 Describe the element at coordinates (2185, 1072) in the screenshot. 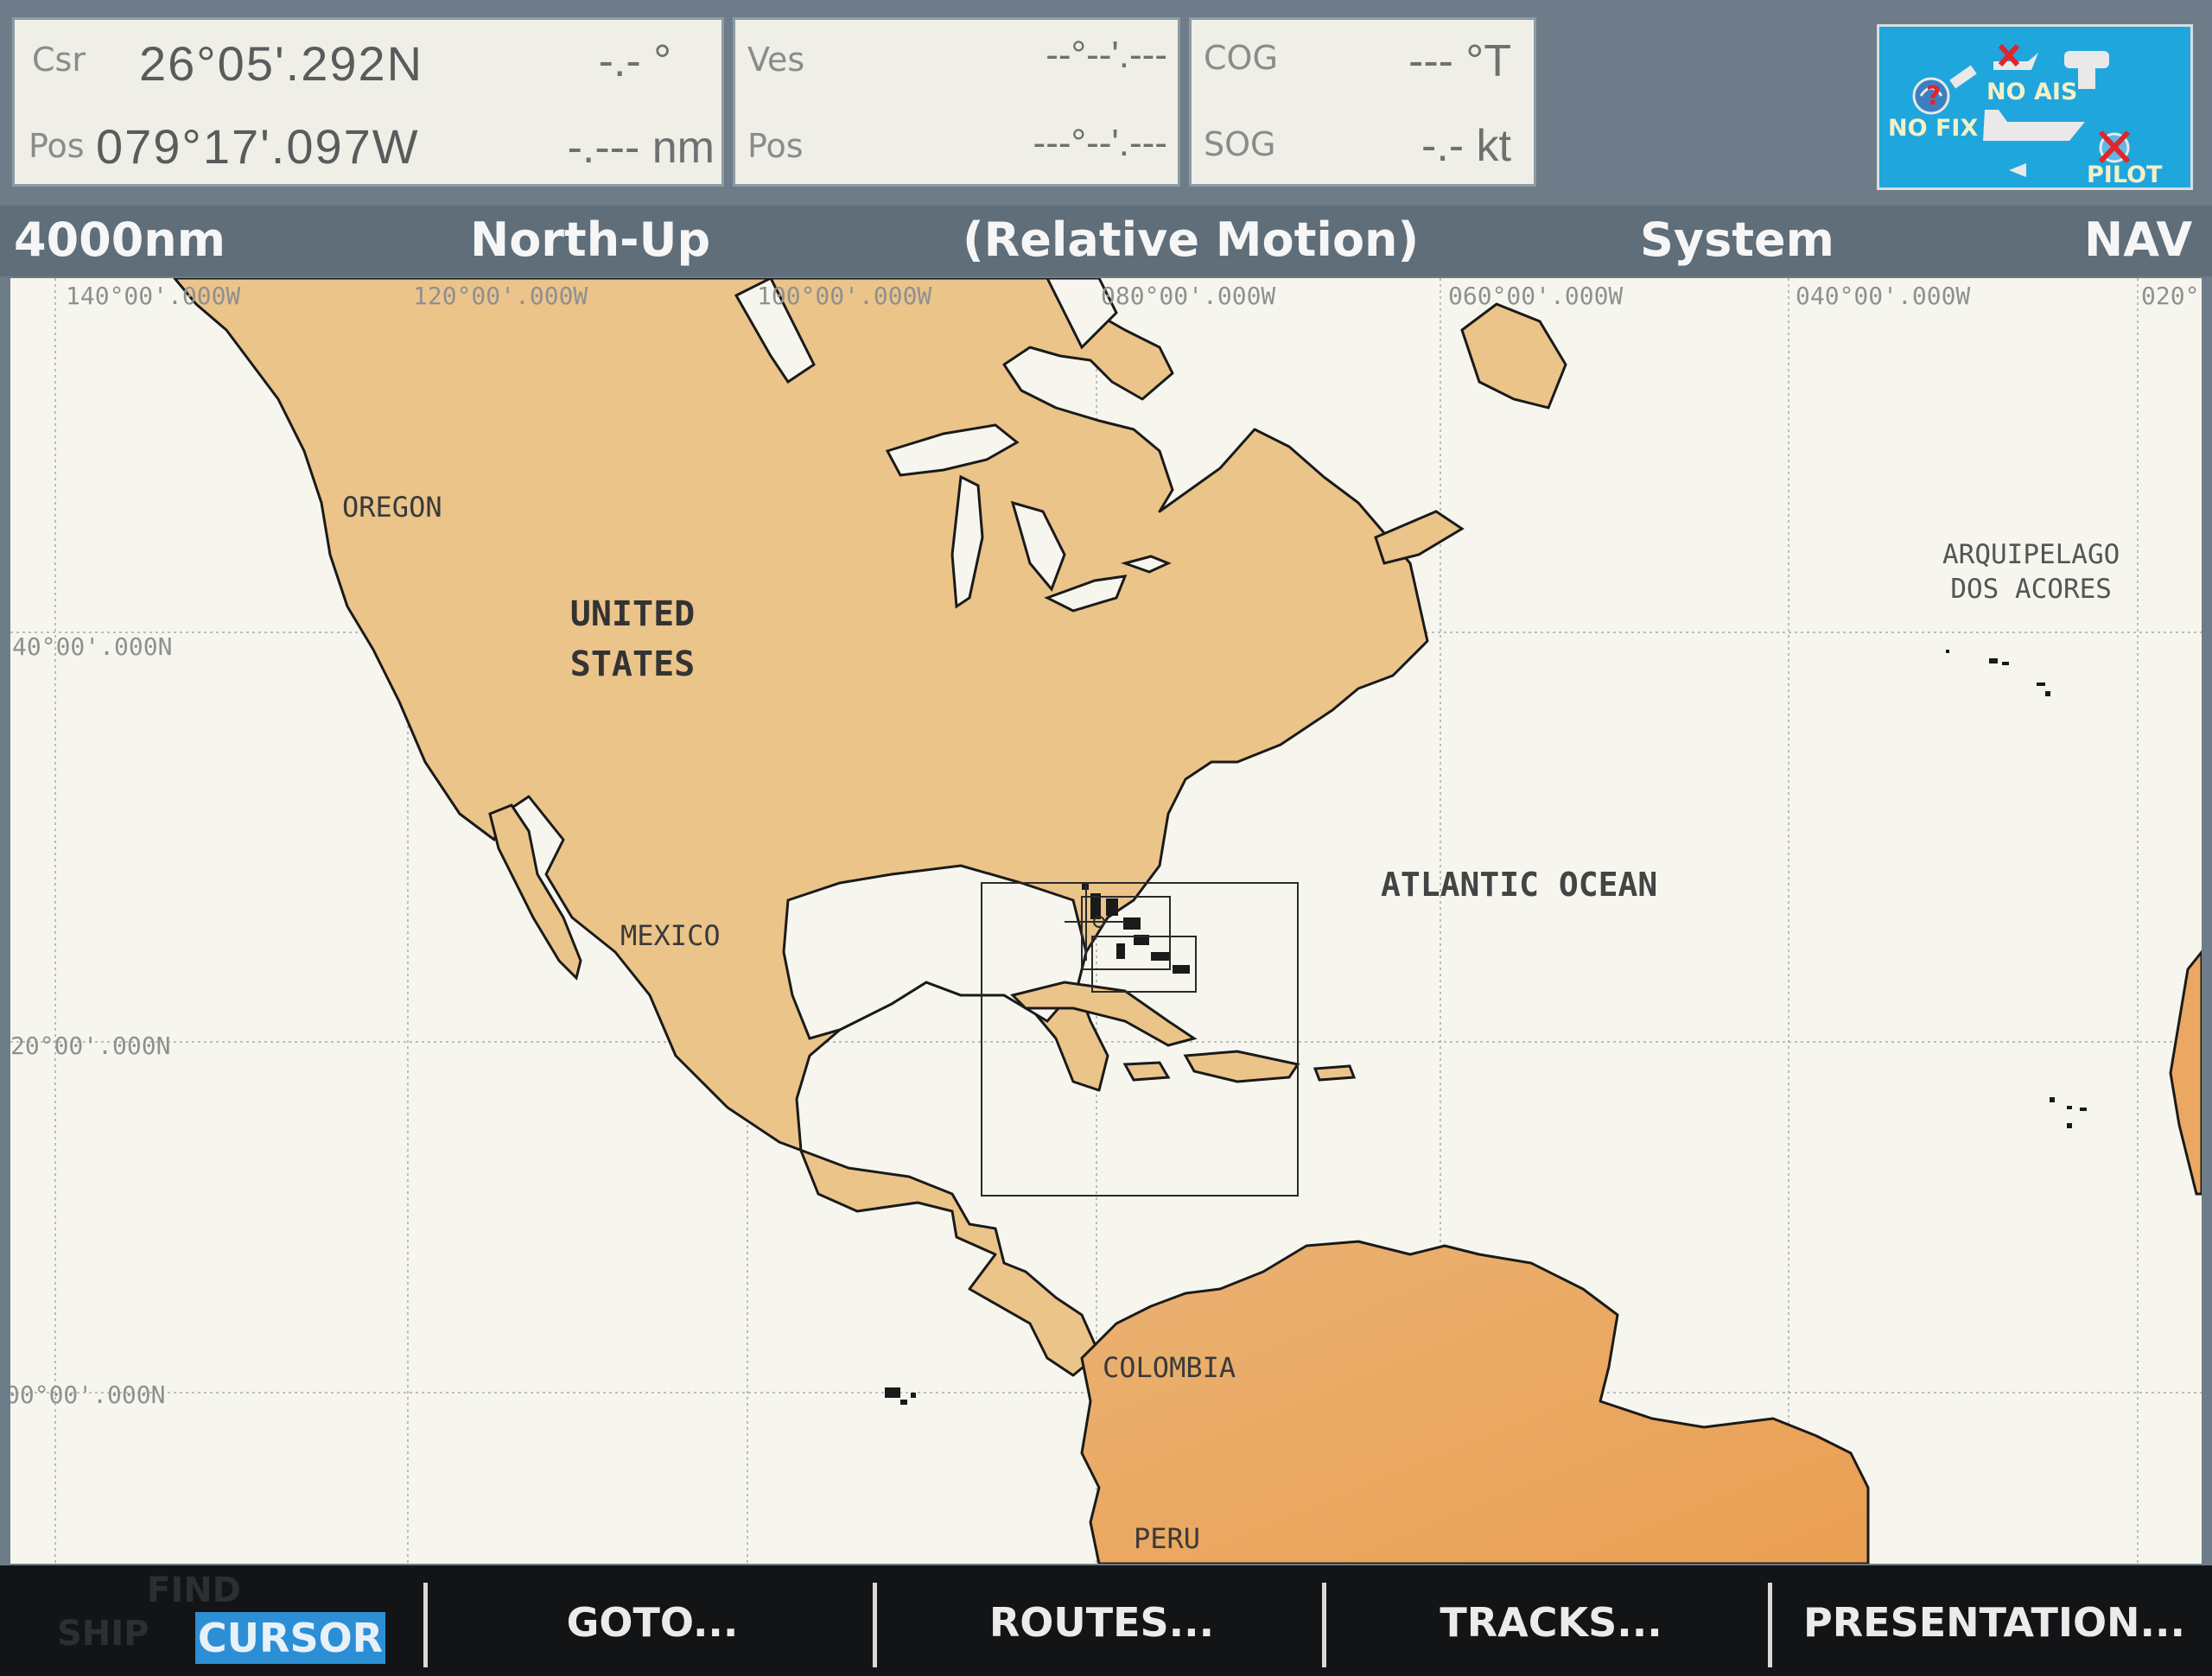

I see `africa-coast` at that location.